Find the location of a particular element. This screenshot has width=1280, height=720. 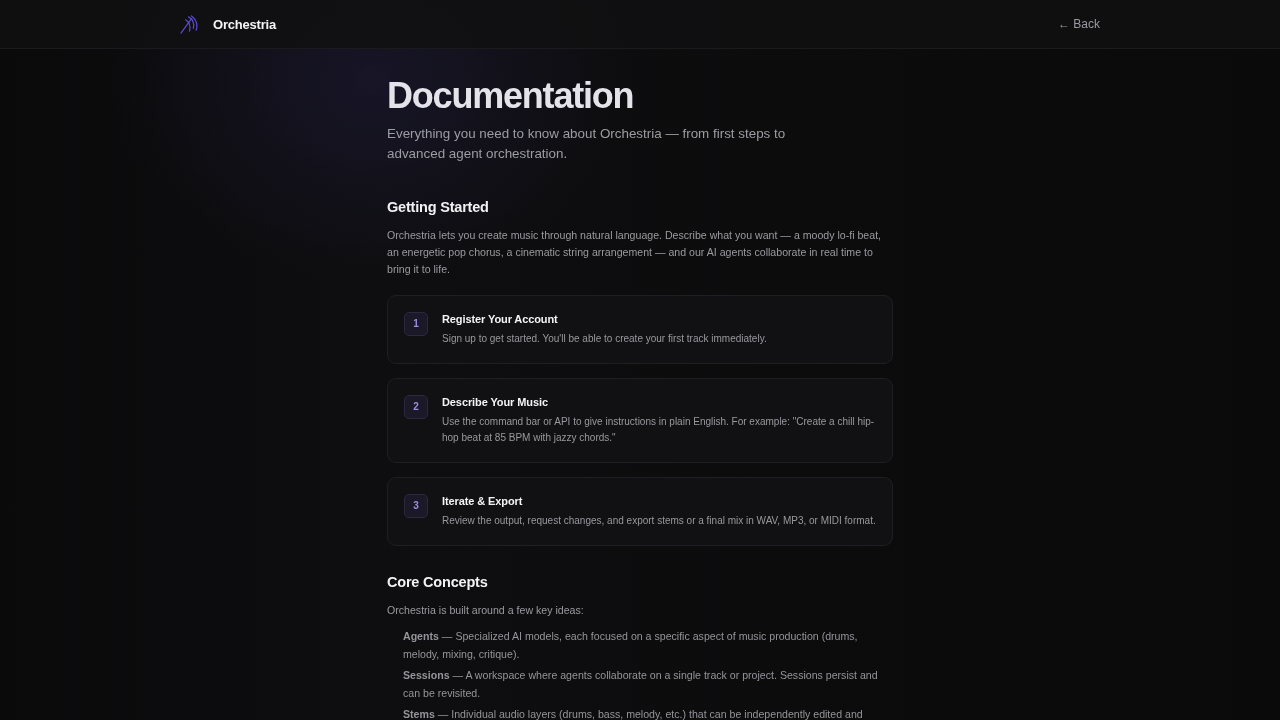

step-description: Review the output, request changes, and export stems or a final mix in WAV, MP3, or MIDI format. is located at coordinates (659, 521).